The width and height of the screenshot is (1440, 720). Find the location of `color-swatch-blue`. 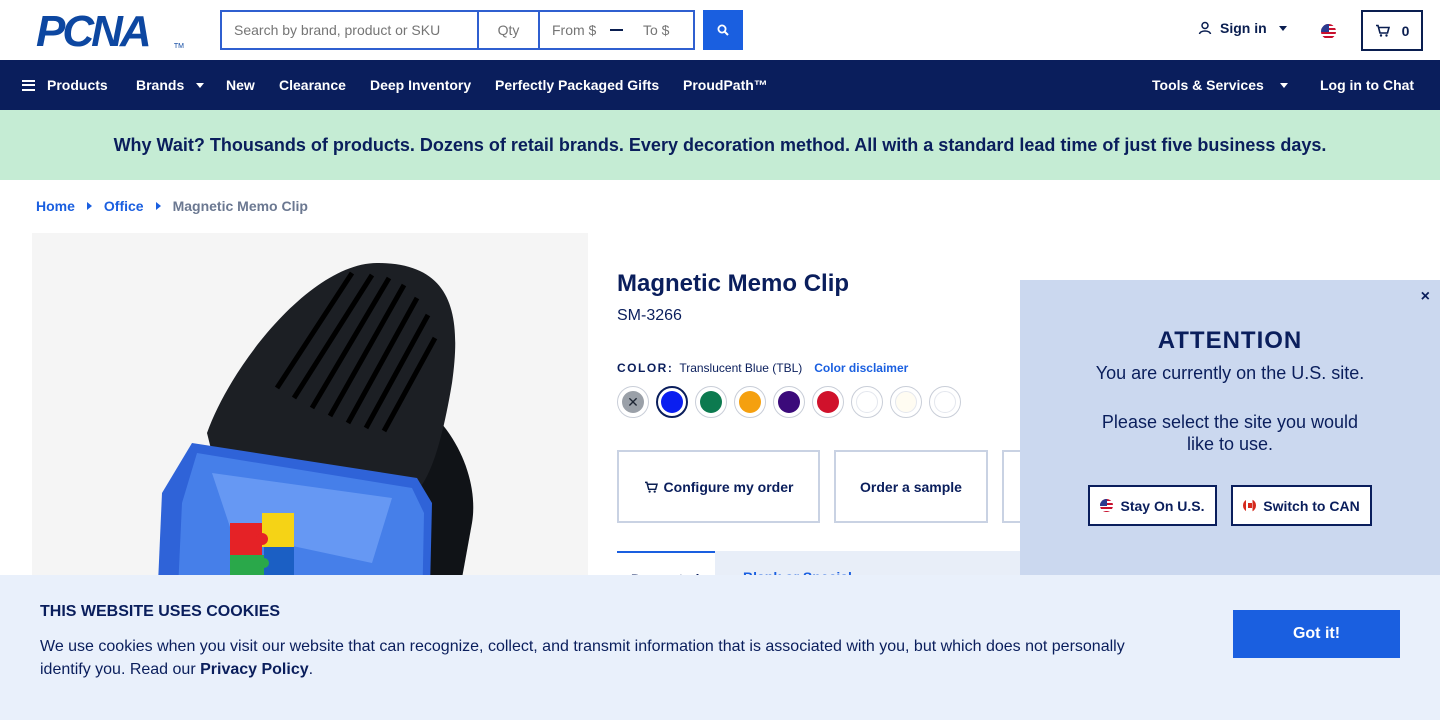

color-swatch-blue is located at coordinates (672, 402).